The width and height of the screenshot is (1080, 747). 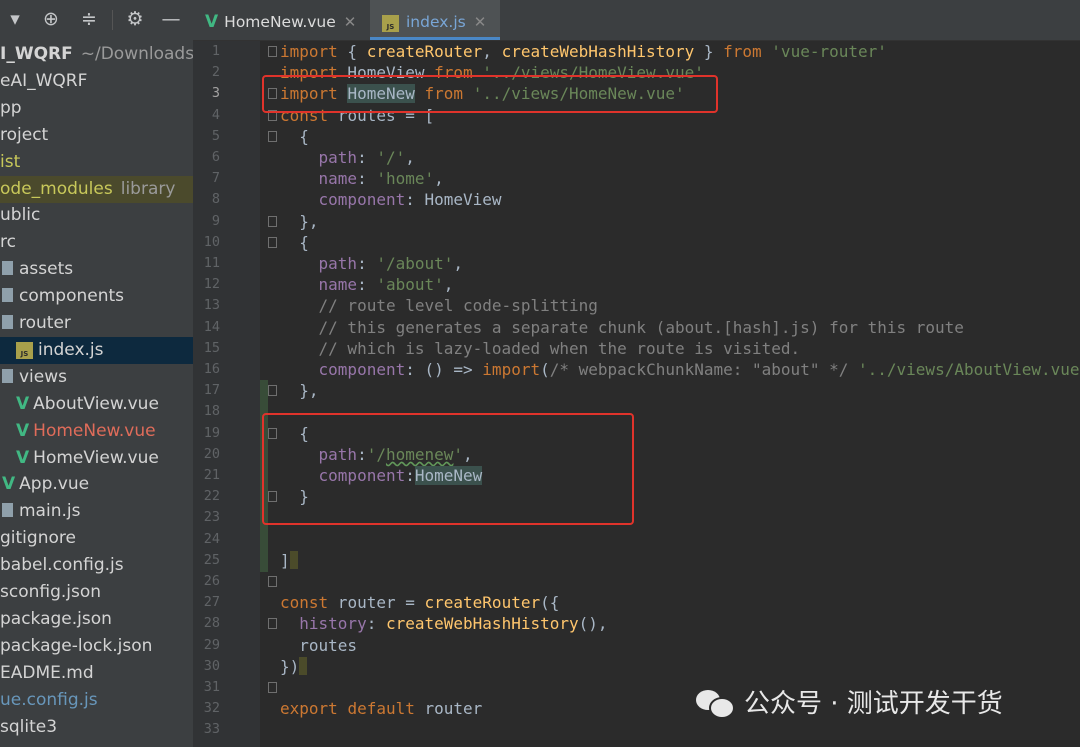 What do you see at coordinates (135, 19) in the screenshot?
I see `gear-icon: ⚙` at bounding box center [135, 19].